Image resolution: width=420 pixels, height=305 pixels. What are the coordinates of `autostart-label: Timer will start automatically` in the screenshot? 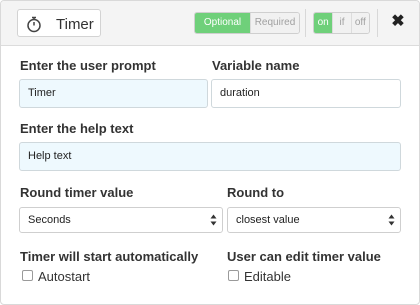 It's located at (109, 256).